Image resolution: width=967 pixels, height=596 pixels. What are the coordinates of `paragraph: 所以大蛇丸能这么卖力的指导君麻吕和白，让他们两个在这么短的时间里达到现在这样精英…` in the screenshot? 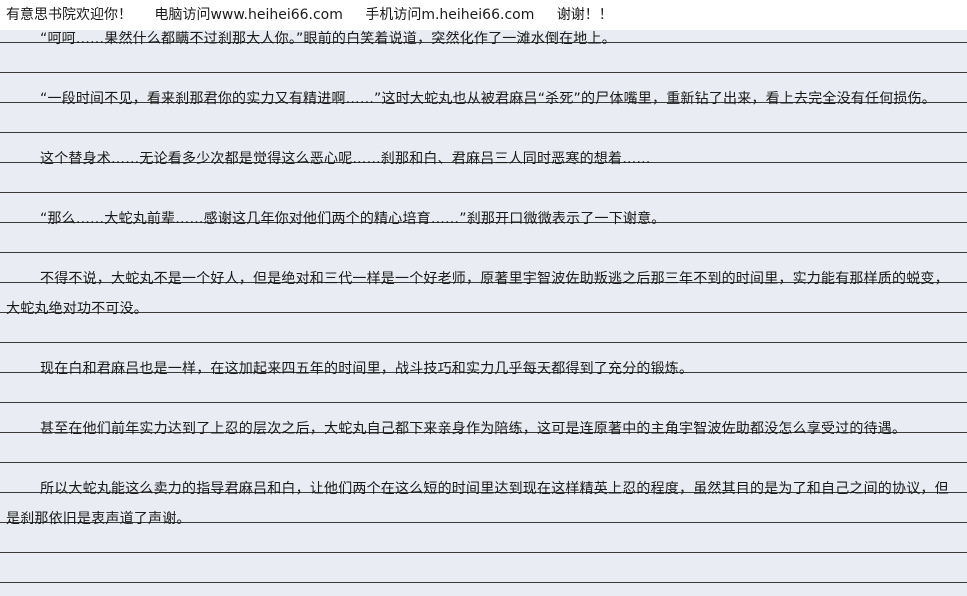 It's located at (477, 504).